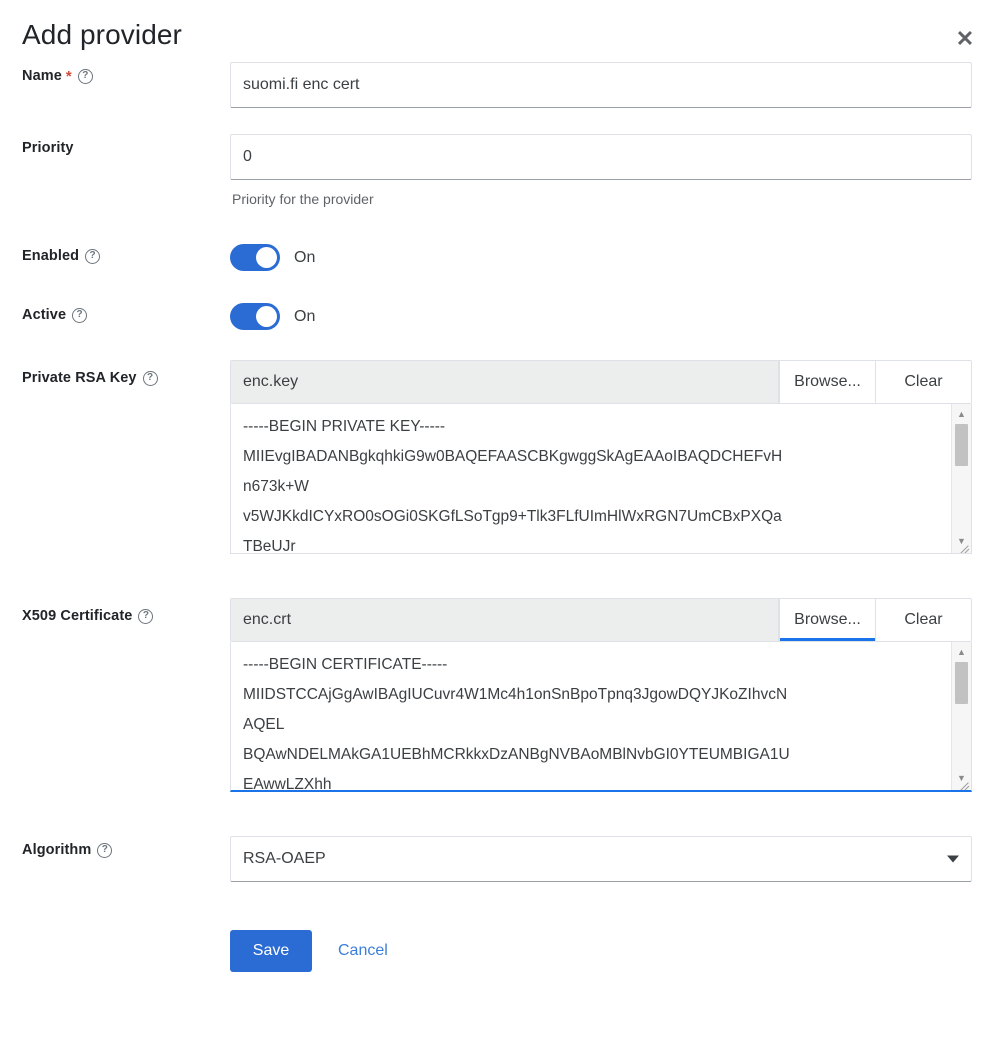 This screenshot has width=994, height=1038. I want to click on help-circle-icon-name: ?, so click(85, 76).